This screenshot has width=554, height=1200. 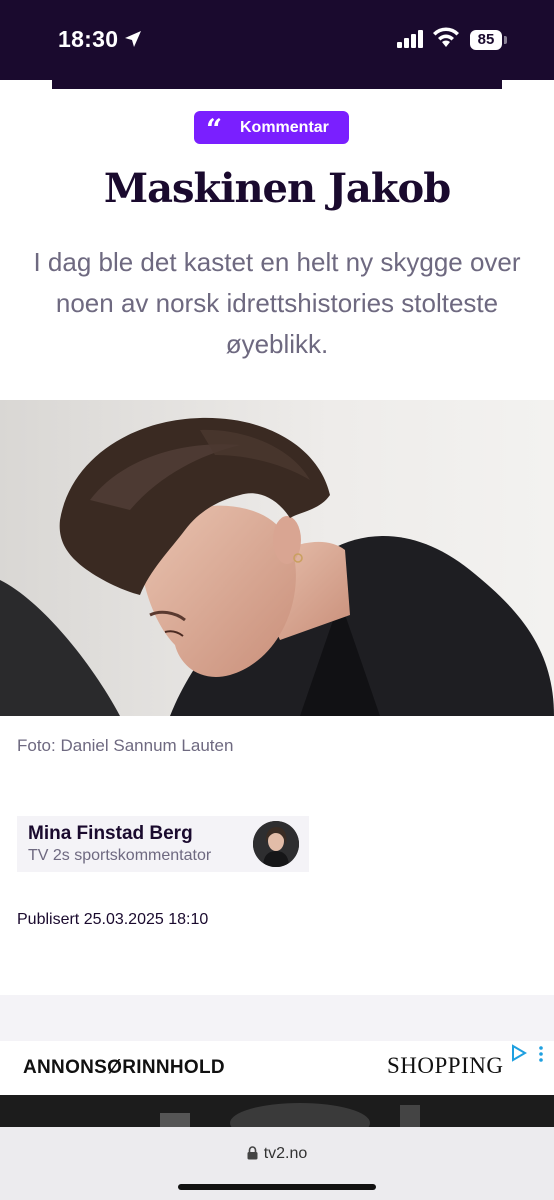 I want to click on category-badge: “ Kommentar, so click(x=271, y=128).